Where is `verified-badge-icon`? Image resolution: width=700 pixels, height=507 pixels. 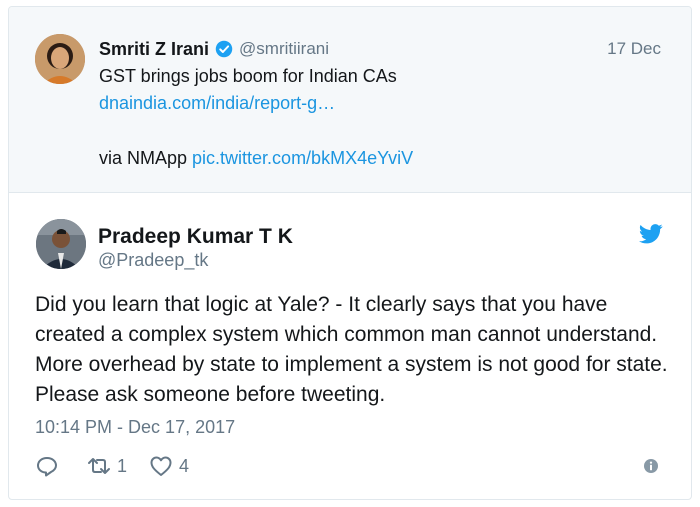
verified-badge-icon is located at coordinates (224, 49).